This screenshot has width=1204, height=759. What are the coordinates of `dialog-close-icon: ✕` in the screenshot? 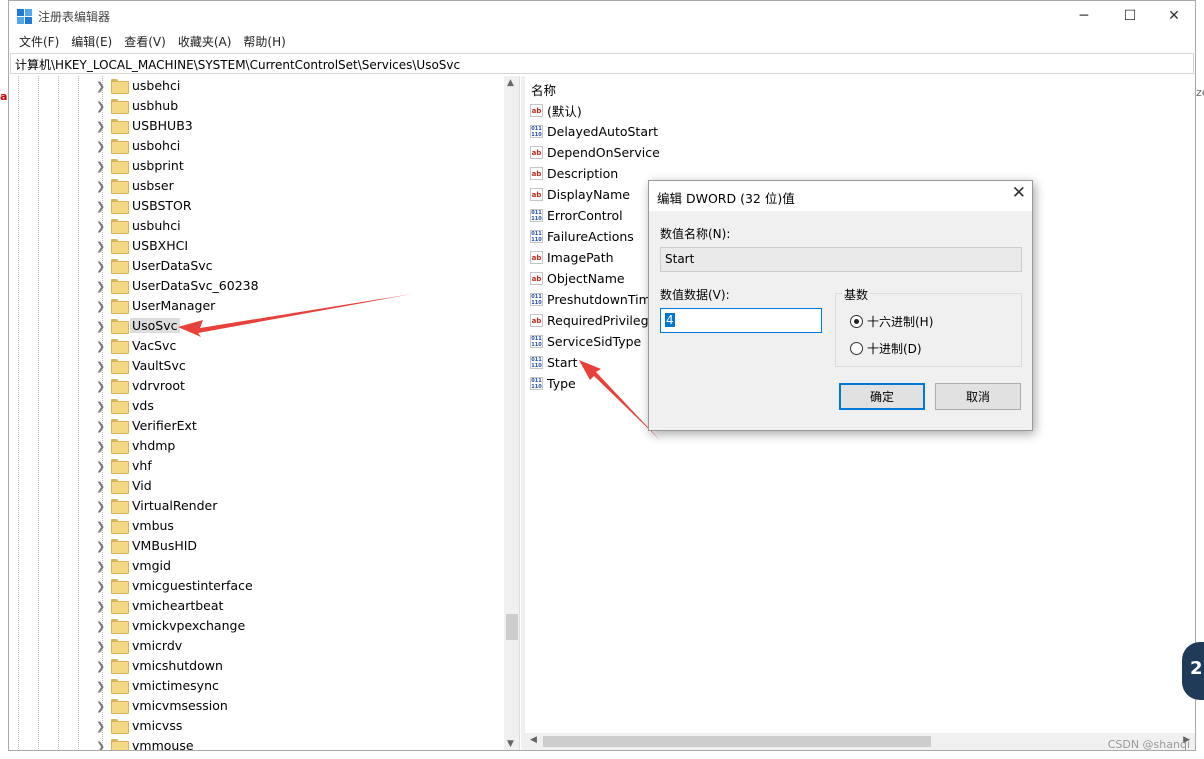 It's located at (1019, 193).